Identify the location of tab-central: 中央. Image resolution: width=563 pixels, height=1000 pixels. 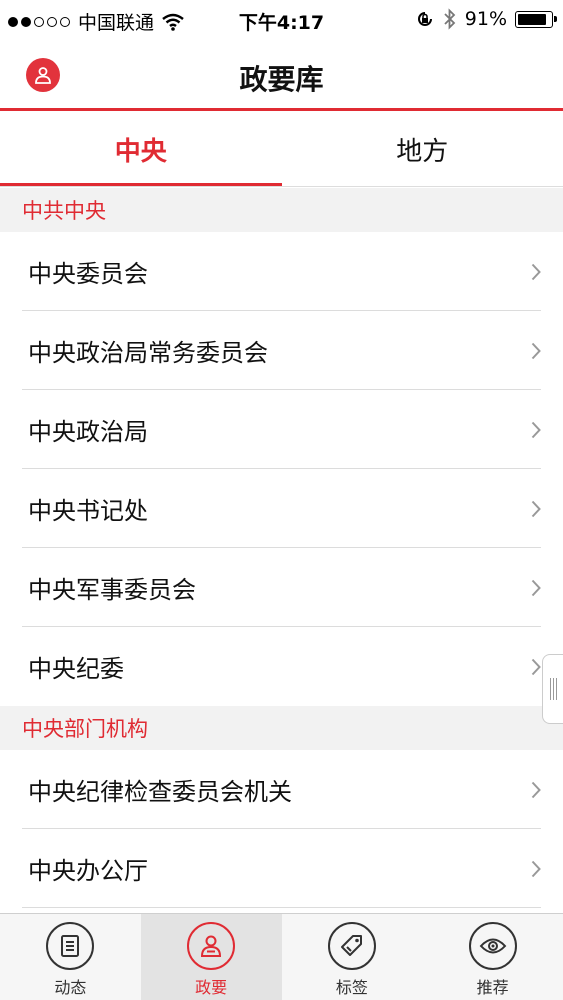
(141, 149).